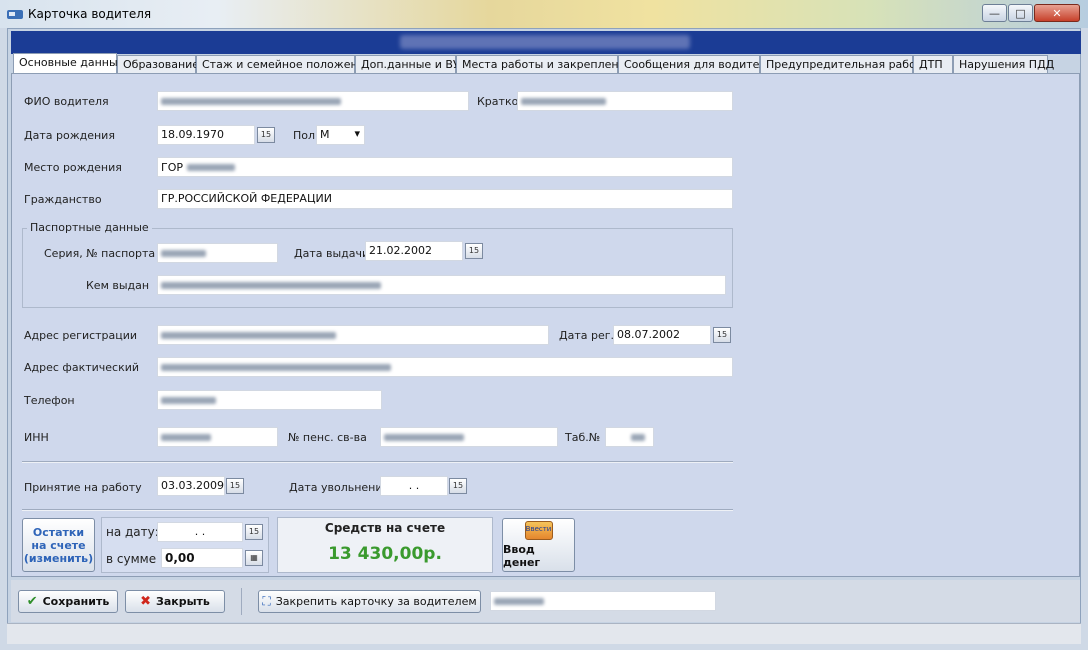 The height and width of the screenshot is (650, 1088). Describe the element at coordinates (76, 601) in the screenshot. I see `save-button-label: Сохранить` at that location.